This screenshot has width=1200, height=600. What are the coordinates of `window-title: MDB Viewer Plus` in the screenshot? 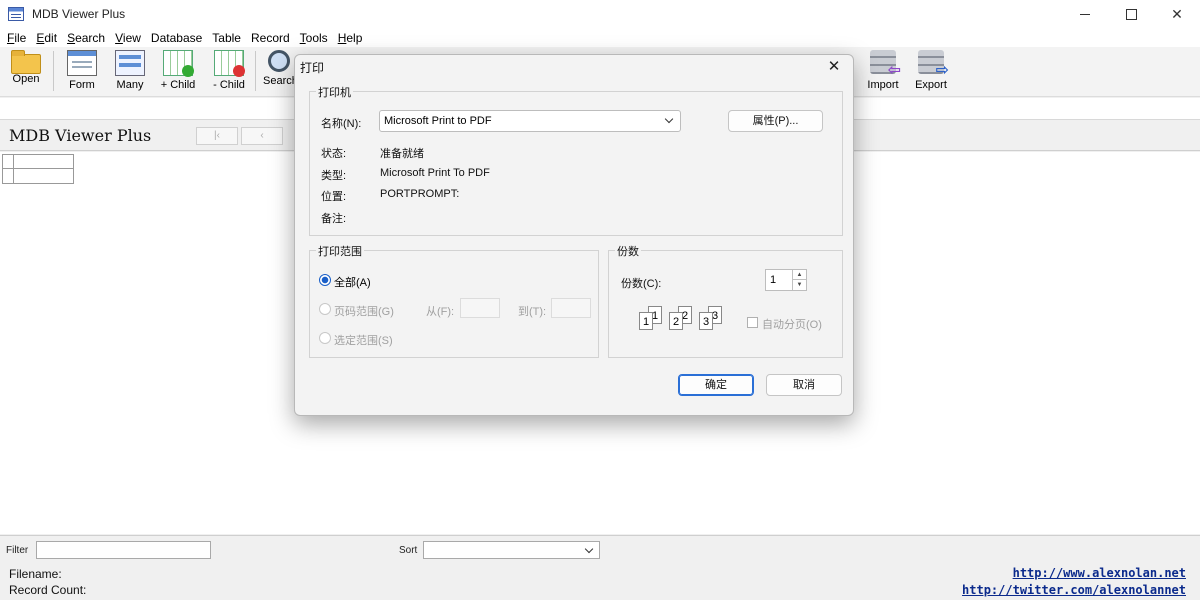 It's located at (79, 14).